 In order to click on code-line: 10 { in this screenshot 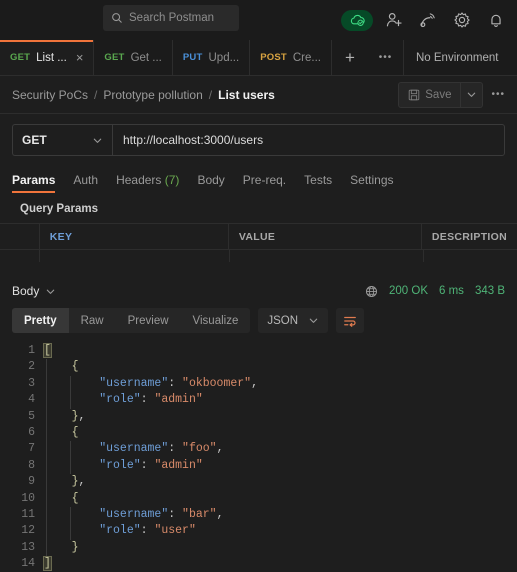, I will do `click(258, 498)`.